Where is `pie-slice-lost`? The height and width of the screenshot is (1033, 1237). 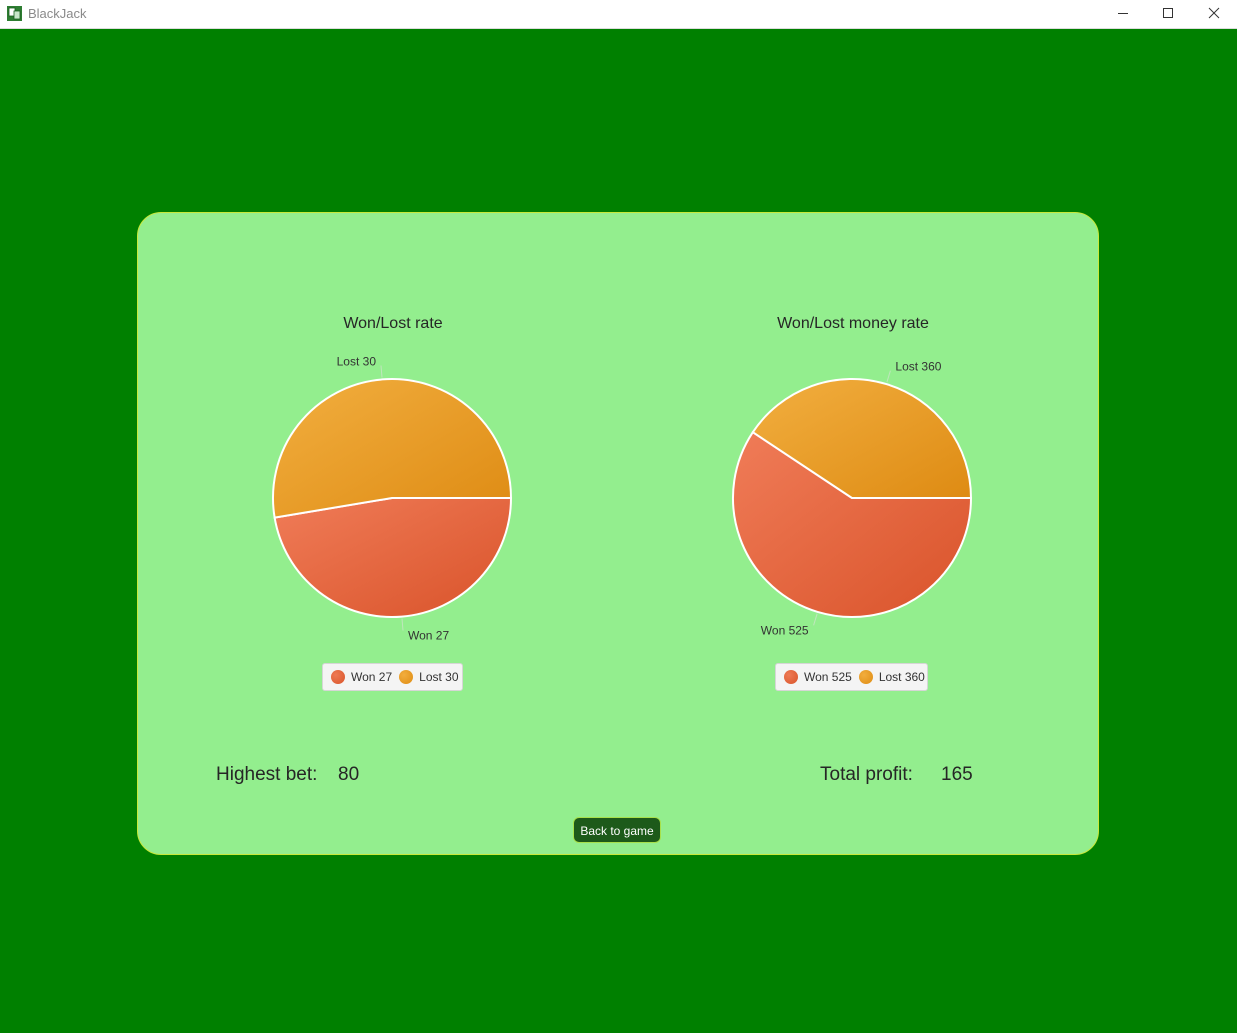
pie-slice-lost is located at coordinates (392, 448).